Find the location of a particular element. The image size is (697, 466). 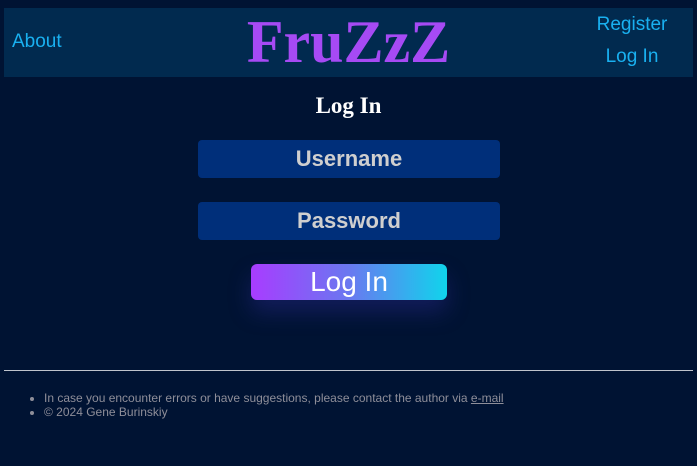

username-input is located at coordinates (349, 159).